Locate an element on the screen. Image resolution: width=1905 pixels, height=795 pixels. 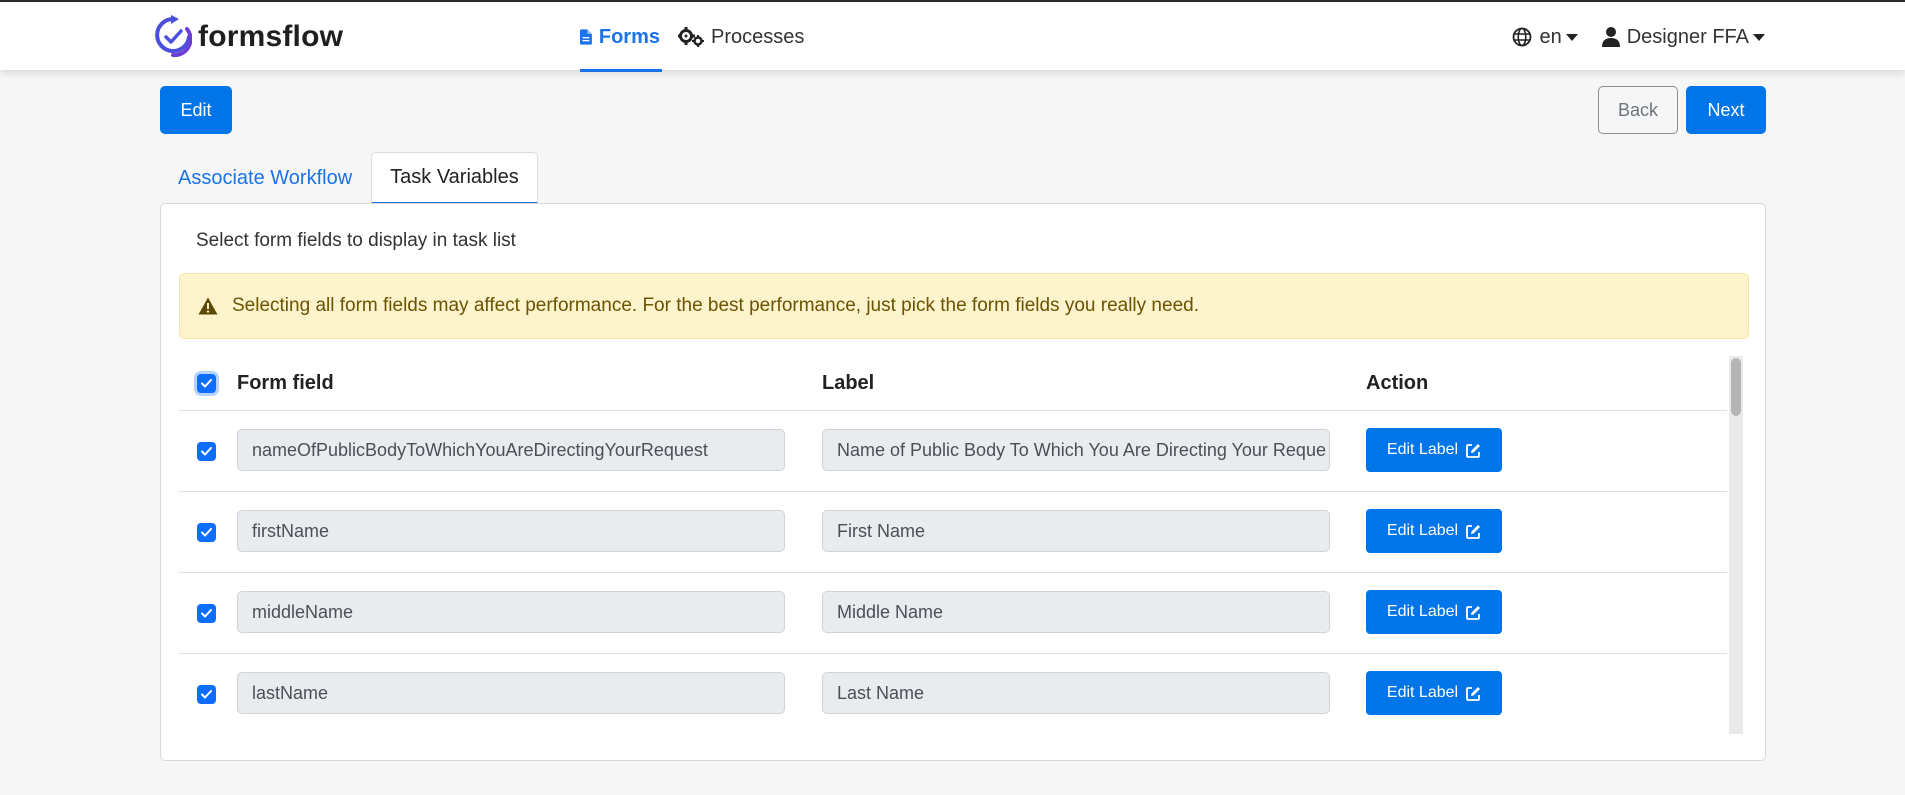
table-row: middleName Middle Name Edit Label is located at coordinates (953, 613).